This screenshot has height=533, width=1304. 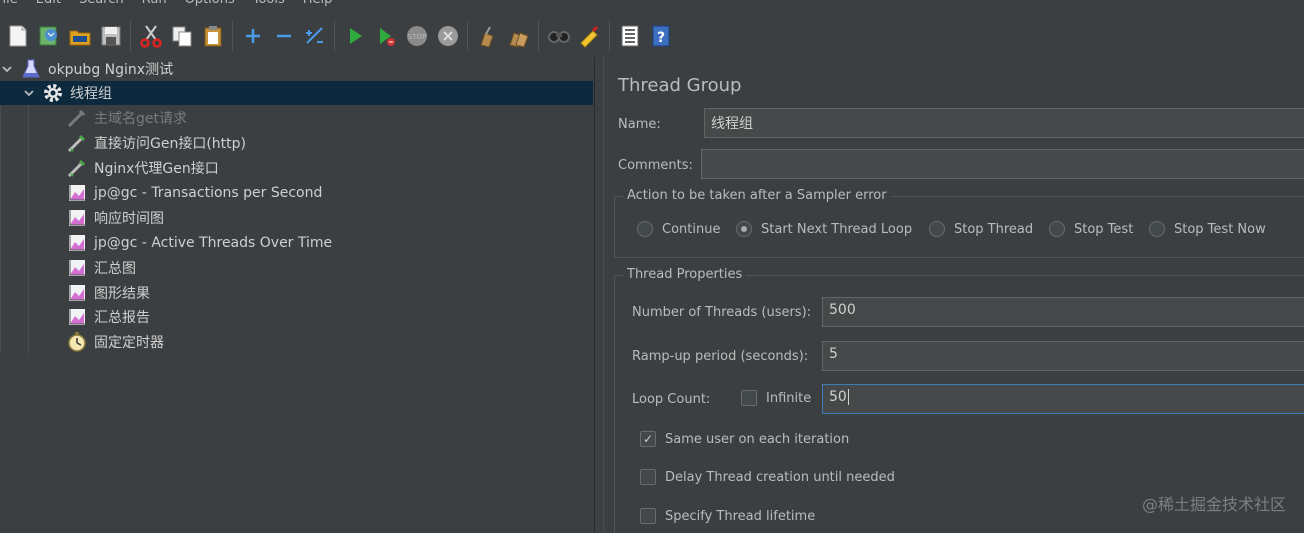 What do you see at coordinates (385, 36) in the screenshot?
I see `start-no-pauses-icon` at bounding box center [385, 36].